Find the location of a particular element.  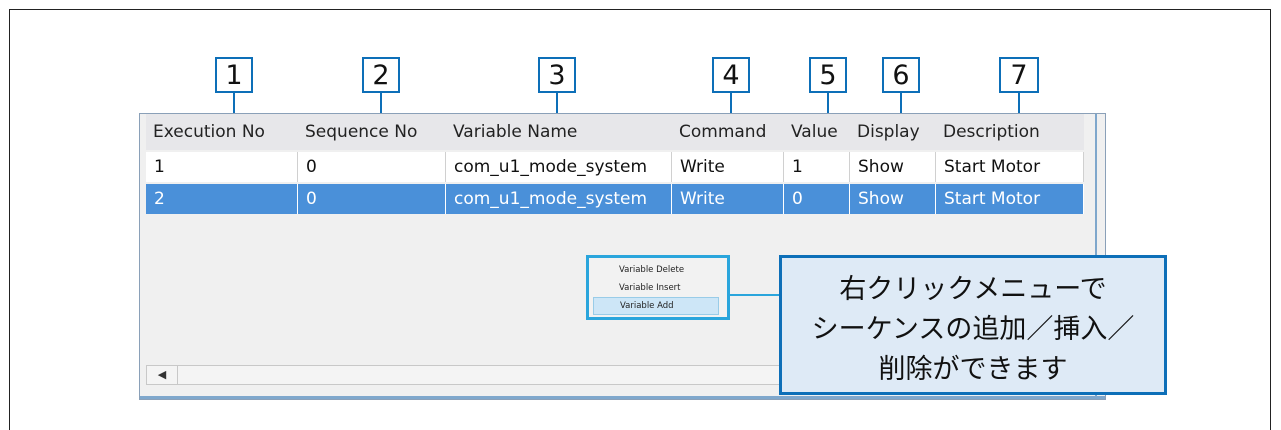

window-bottom-border is located at coordinates (622, 397).